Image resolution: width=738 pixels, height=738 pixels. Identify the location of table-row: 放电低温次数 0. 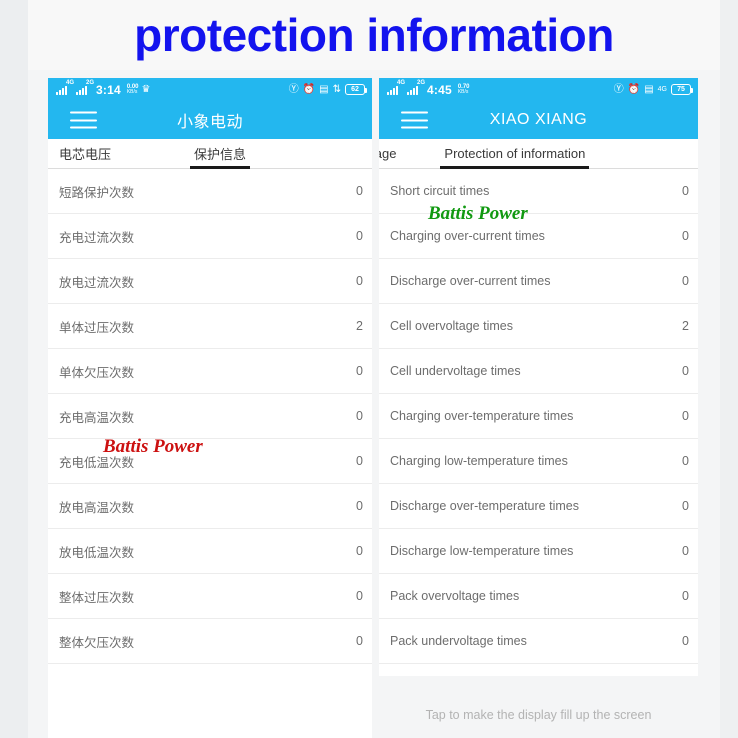
(210, 551).